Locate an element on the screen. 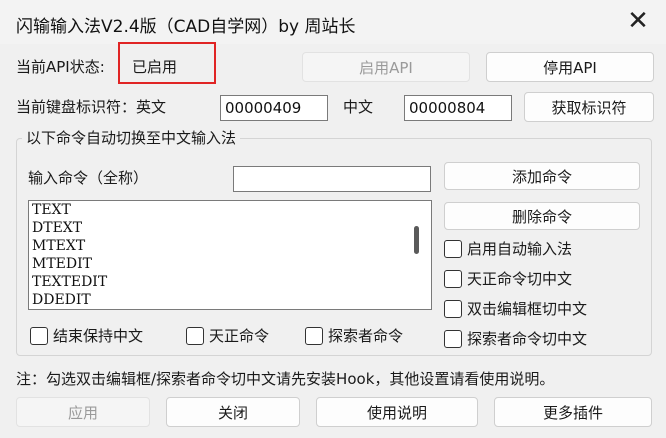 The image size is (666, 438). usage-note: 注：勾选双击编辑框/探索者命令切中文请先安装Hook，其他设置请看使用说明。 is located at coordinates (285, 379).